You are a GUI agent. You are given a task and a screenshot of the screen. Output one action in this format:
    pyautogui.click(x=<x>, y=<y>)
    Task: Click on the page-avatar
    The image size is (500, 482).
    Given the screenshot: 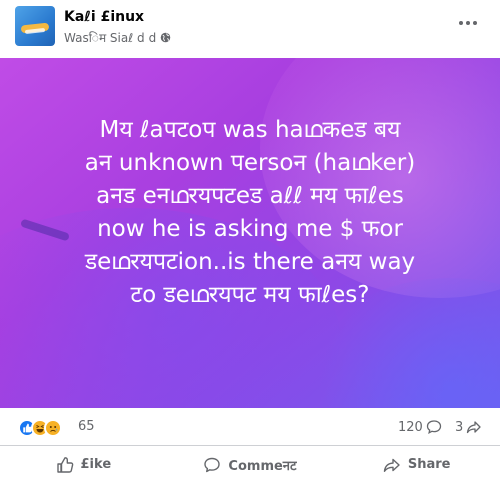 What is the action you would take?
    pyautogui.click(x=35, y=26)
    